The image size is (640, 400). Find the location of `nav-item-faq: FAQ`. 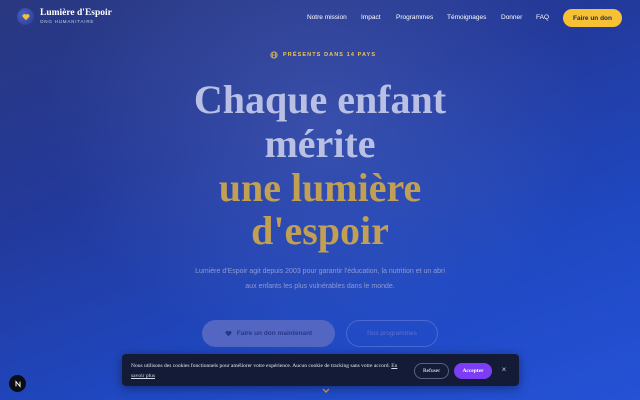

nav-item-faq: FAQ is located at coordinates (542, 17).